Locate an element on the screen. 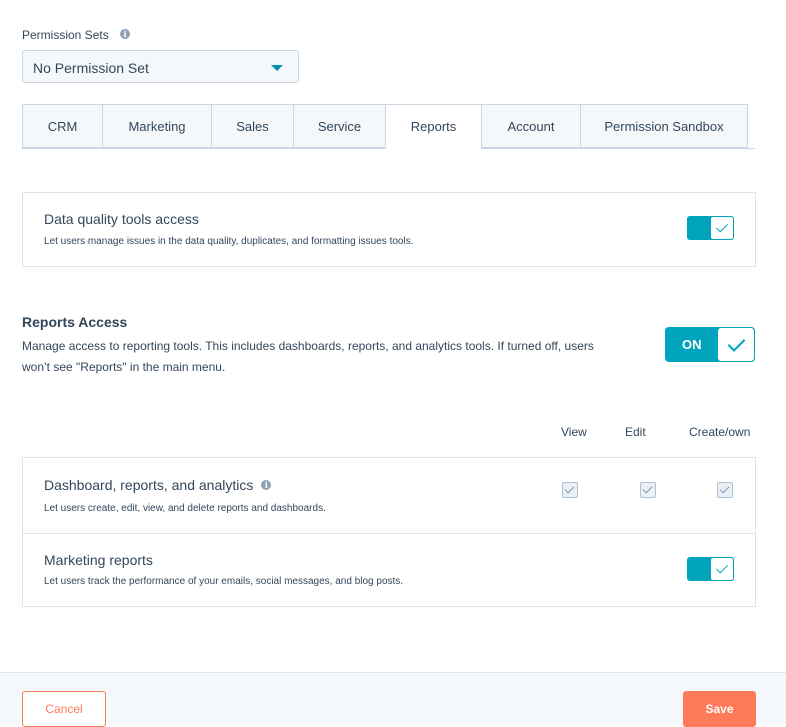  permission-sets-label: Permission Sets i is located at coordinates (76, 35).